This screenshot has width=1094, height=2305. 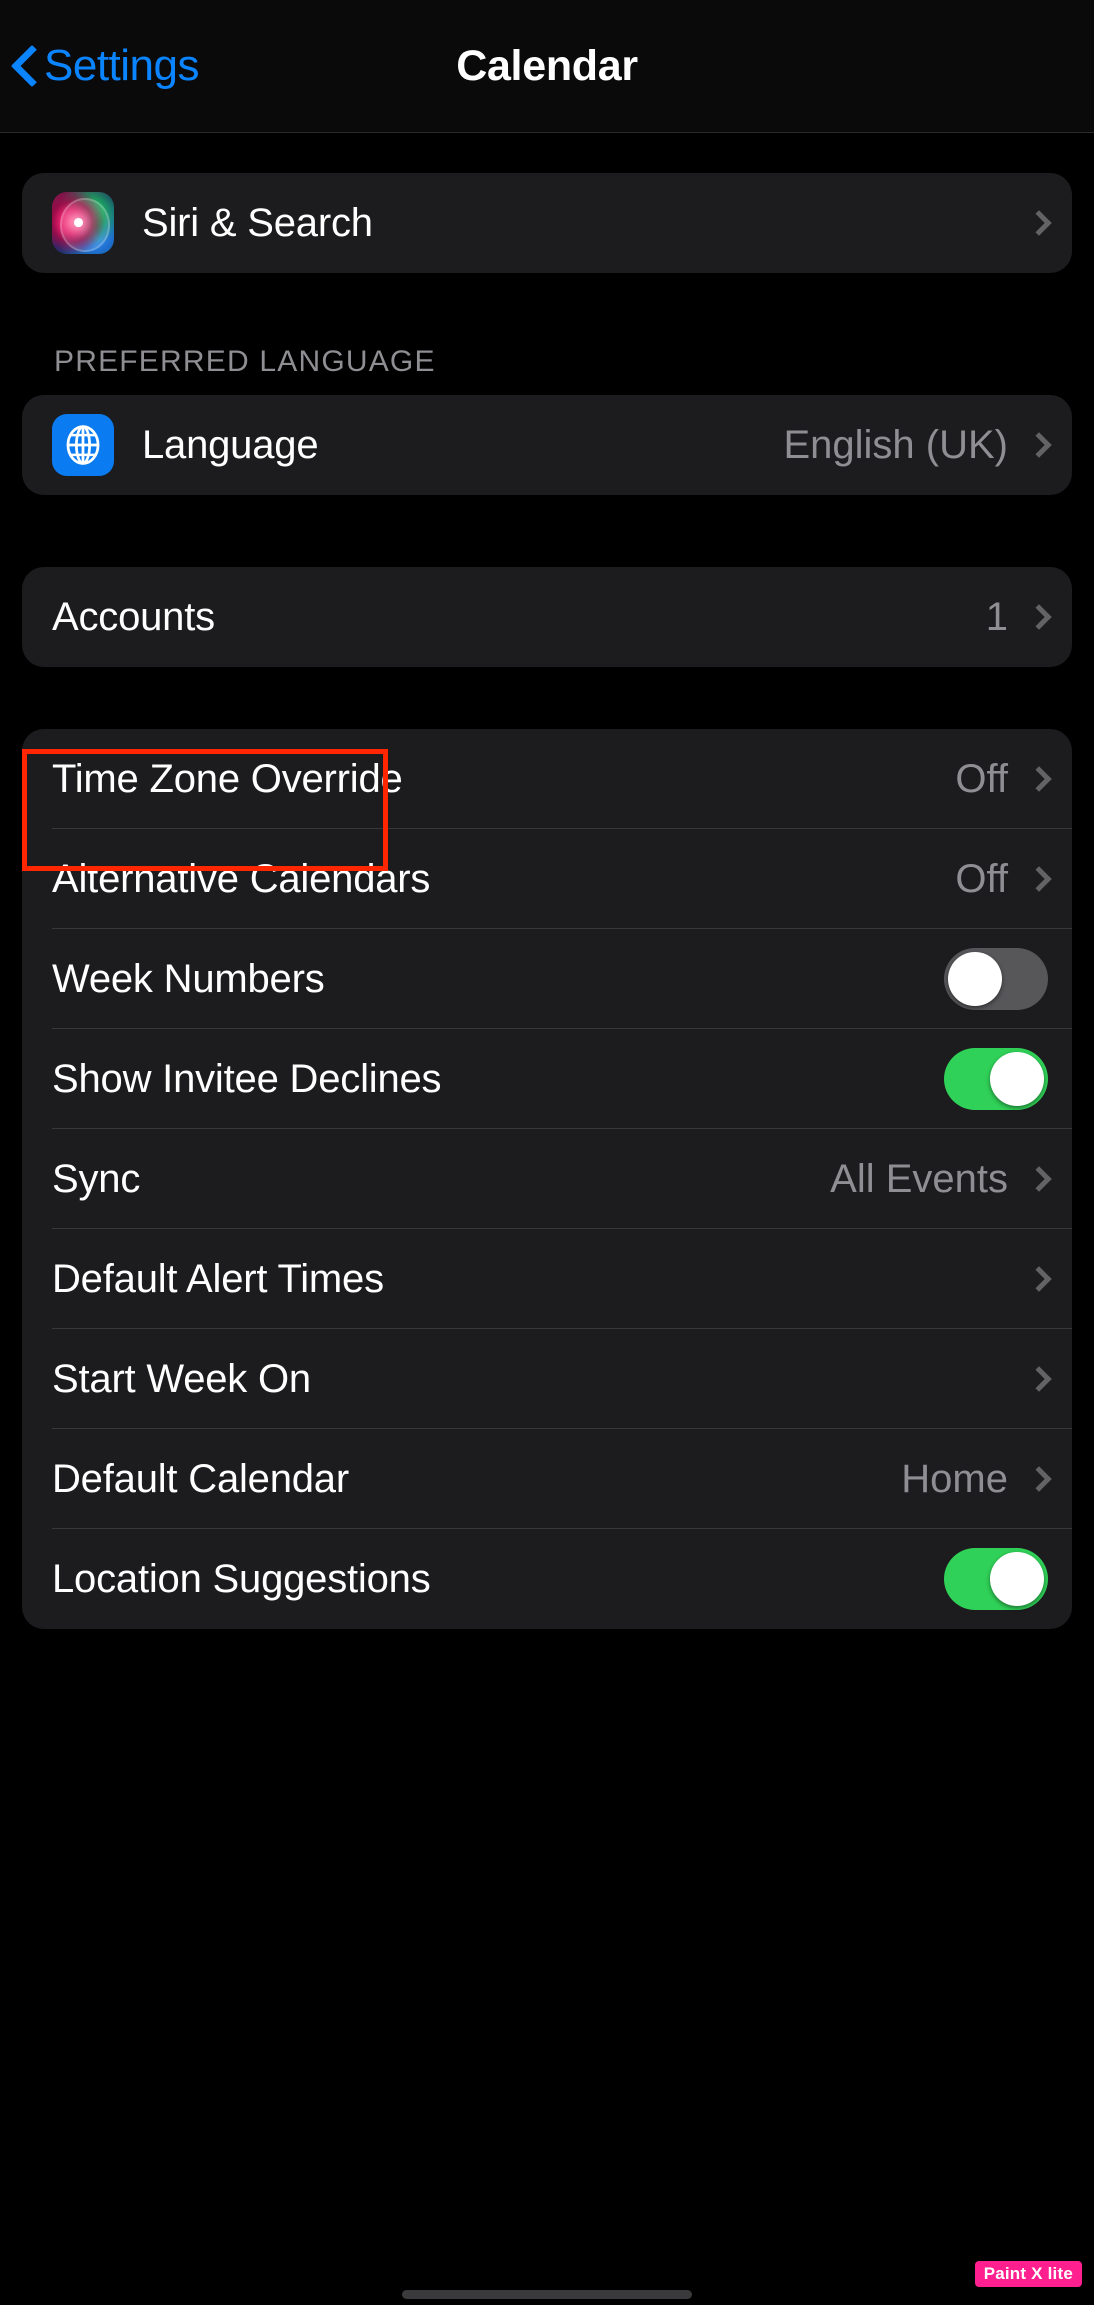 I want to click on list-item-default-alert-times: Default Alert Times, so click(x=547, y=1279).